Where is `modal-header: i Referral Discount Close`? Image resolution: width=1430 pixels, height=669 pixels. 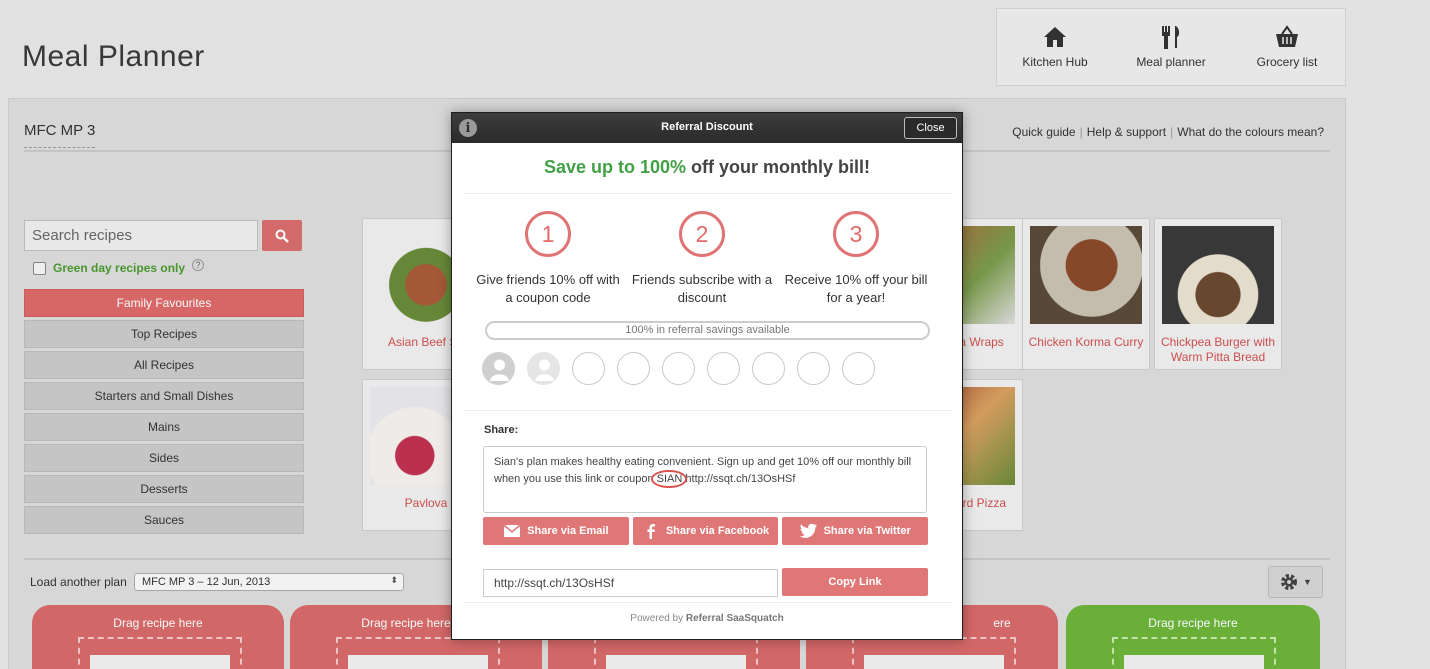
modal-header: i Referral Discount Close is located at coordinates (707, 128).